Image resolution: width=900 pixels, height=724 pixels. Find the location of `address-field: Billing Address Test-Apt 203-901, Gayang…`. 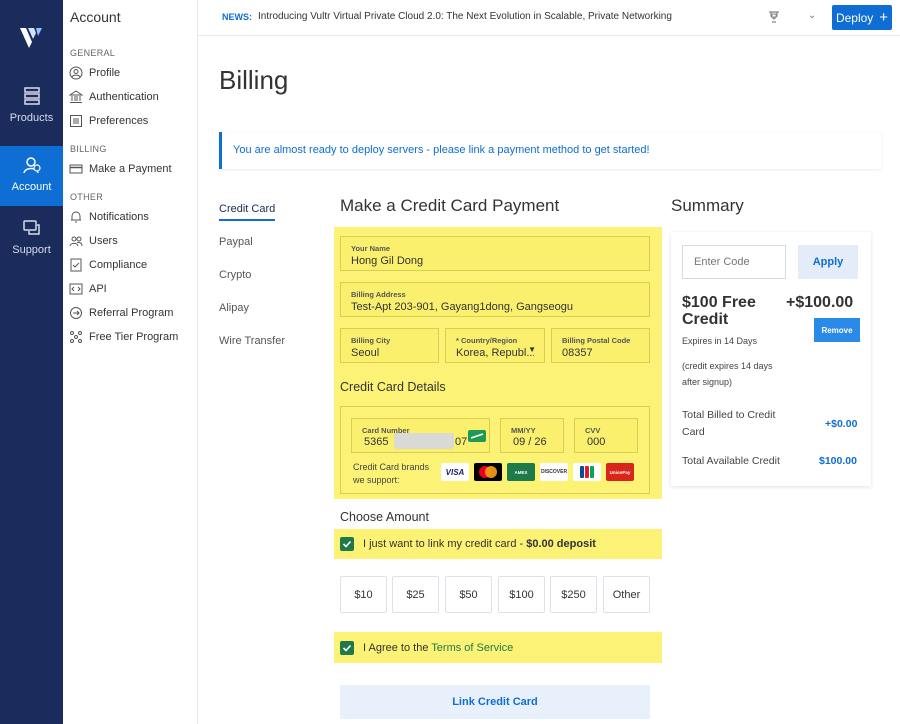

address-field: Billing Address Test-Apt 203-901, Gayang… is located at coordinates (495, 299).